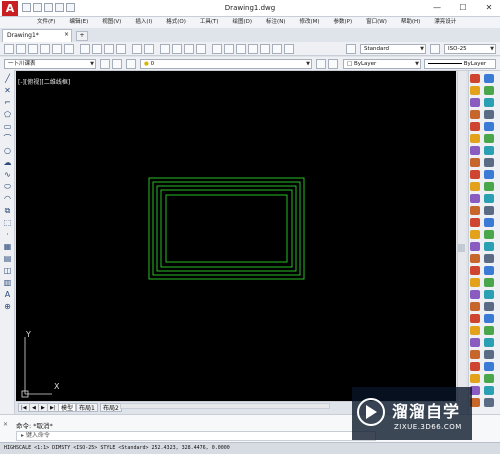 This screenshot has height=454, width=500. I want to click on hatch-icon: ▦, so click(7, 247).